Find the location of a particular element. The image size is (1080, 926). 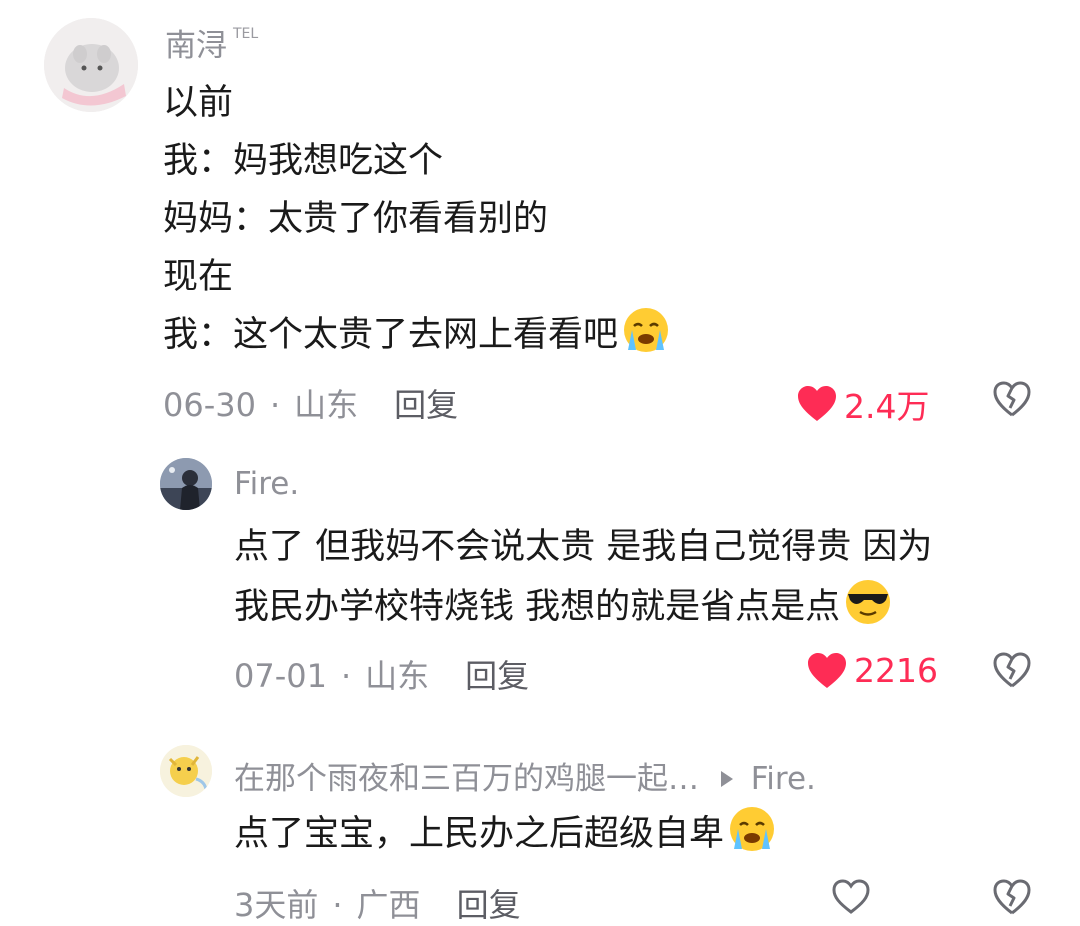

like-button: 2216 is located at coordinates (872, 670).